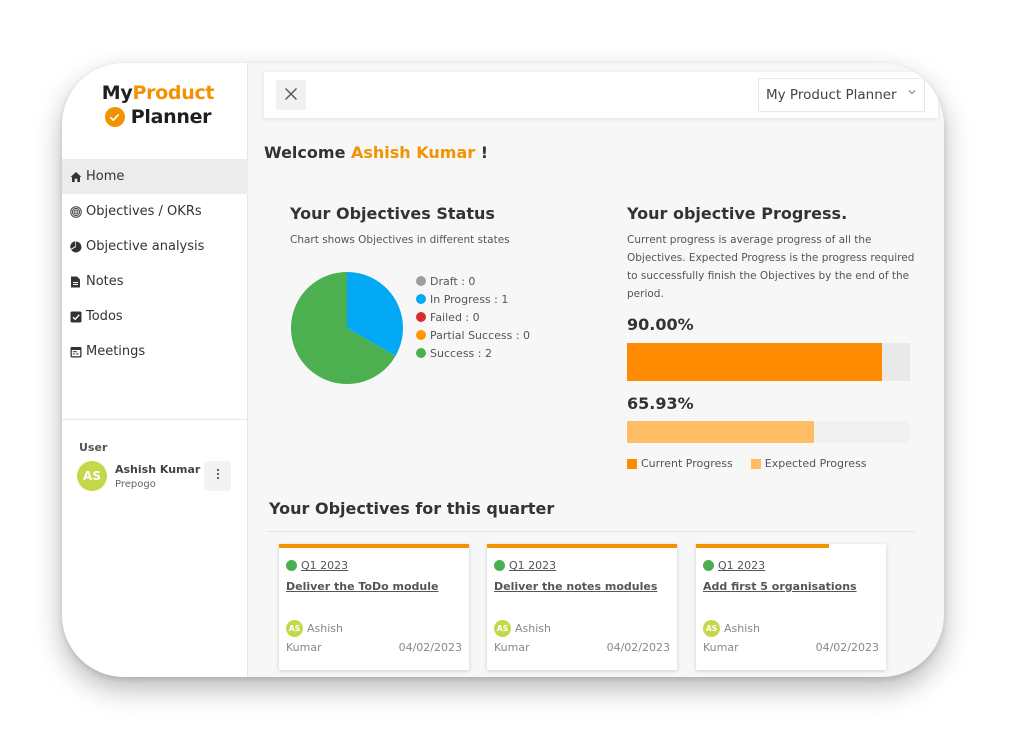  Describe the element at coordinates (75, 316) in the screenshot. I see `checkbox-icon` at that location.